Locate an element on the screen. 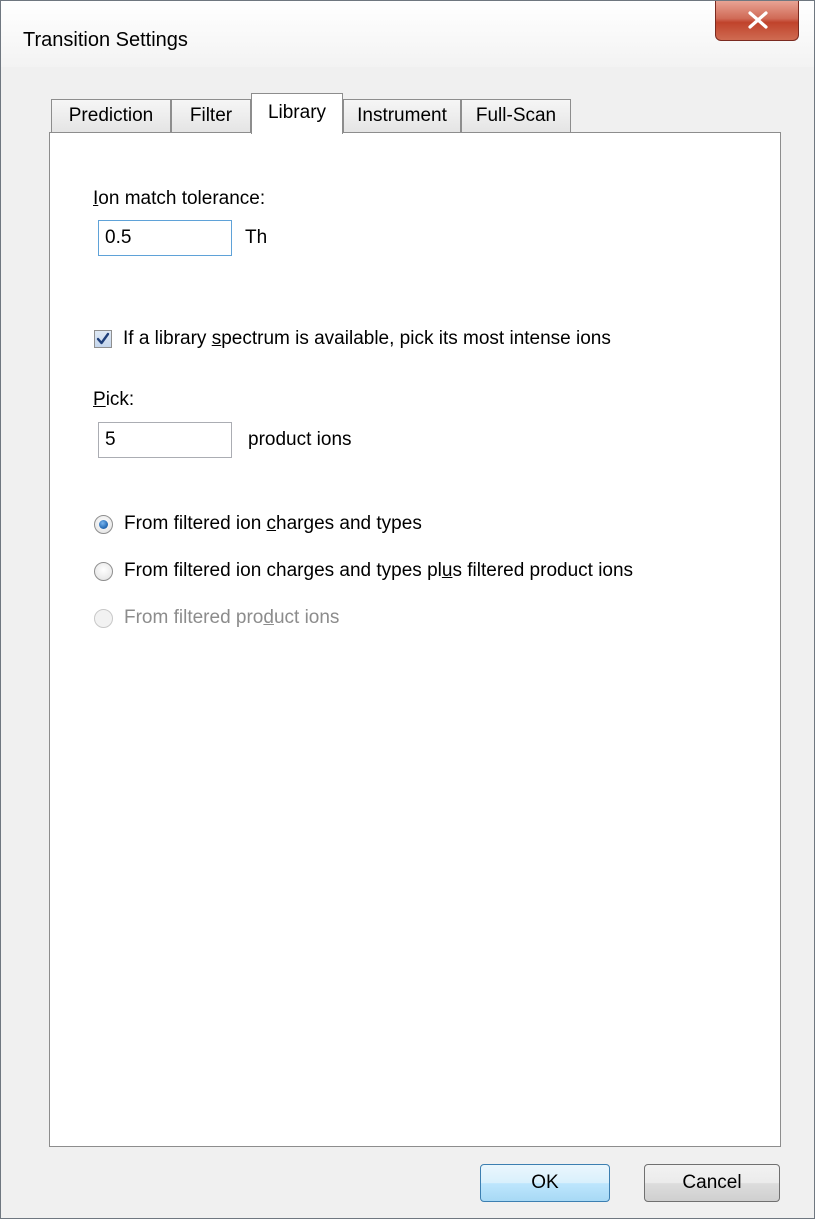  tab-instrument: Instrument is located at coordinates (402, 116).